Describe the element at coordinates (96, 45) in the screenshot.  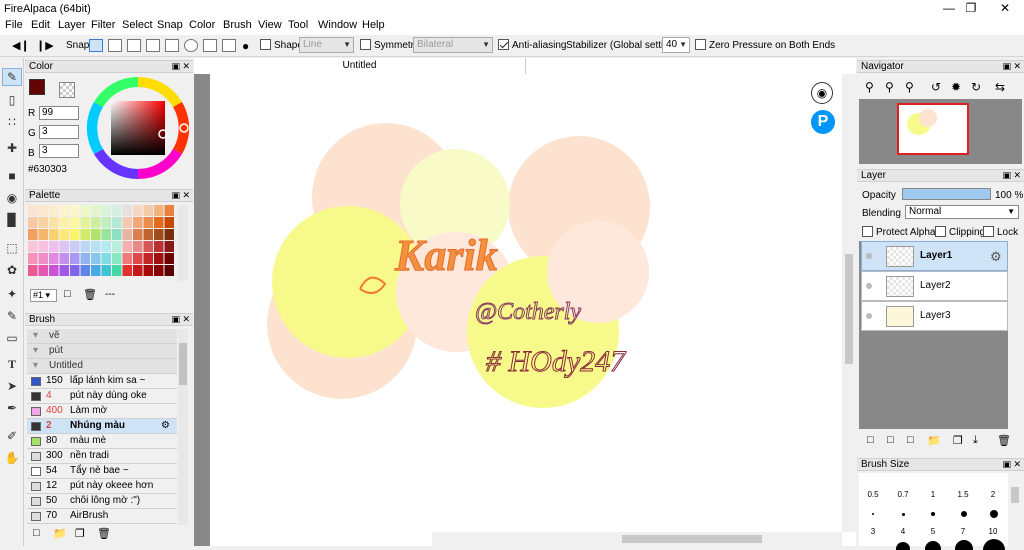
I see `snap-off-icon` at that location.